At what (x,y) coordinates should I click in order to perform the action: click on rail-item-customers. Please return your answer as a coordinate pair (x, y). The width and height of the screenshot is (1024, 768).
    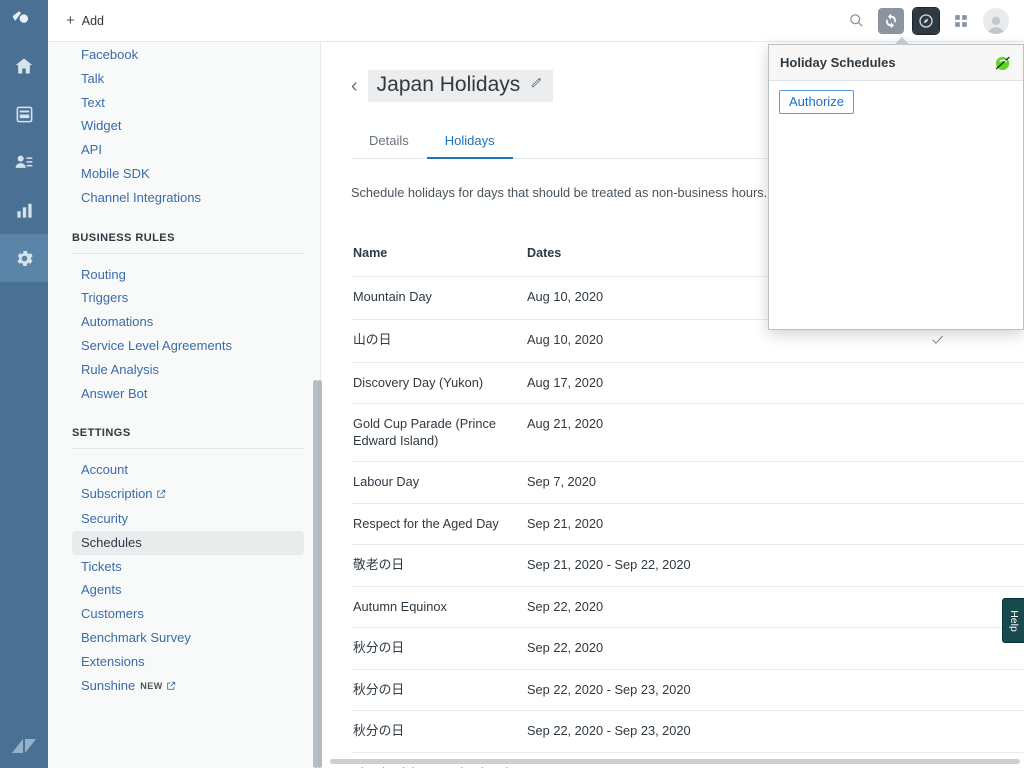
    Looking at the image, I should click on (24, 162).